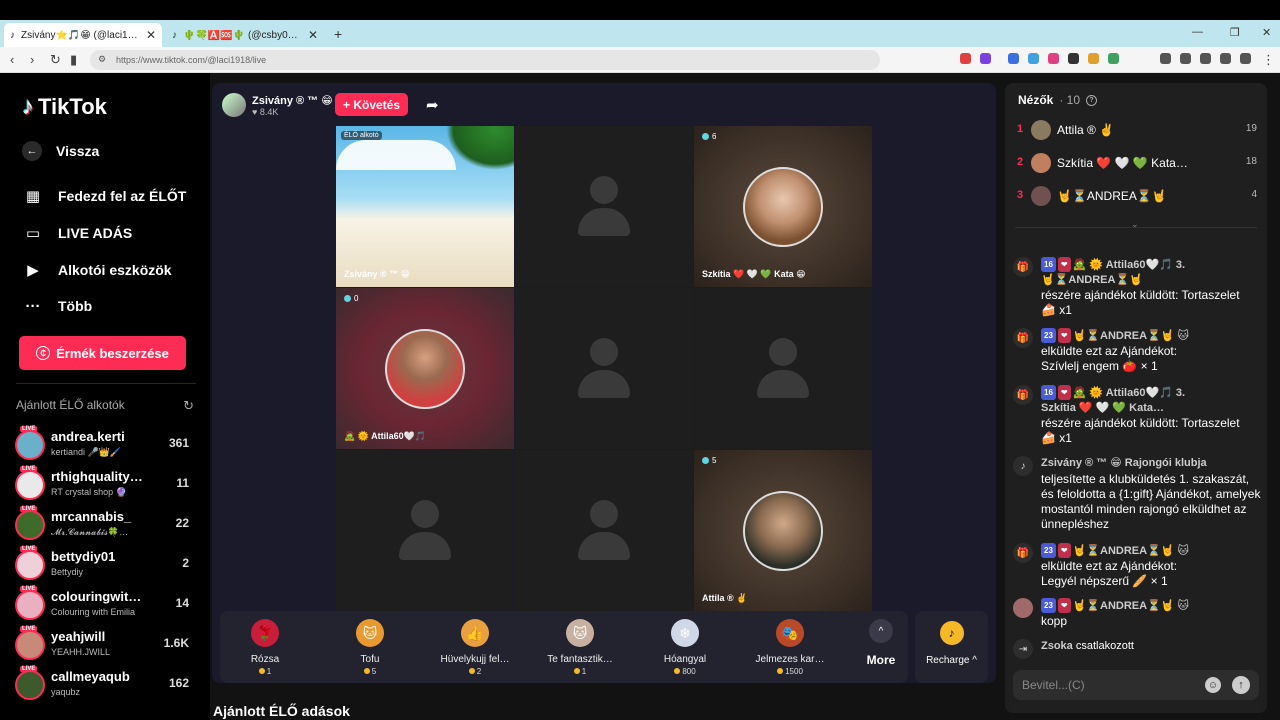 Image resolution: width=1280 pixels, height=720 pixels. What do you see at coordinates (60, 151) in the screenshot?
I see `nav-back: ← Vissza` at bounding box center [60, 151].